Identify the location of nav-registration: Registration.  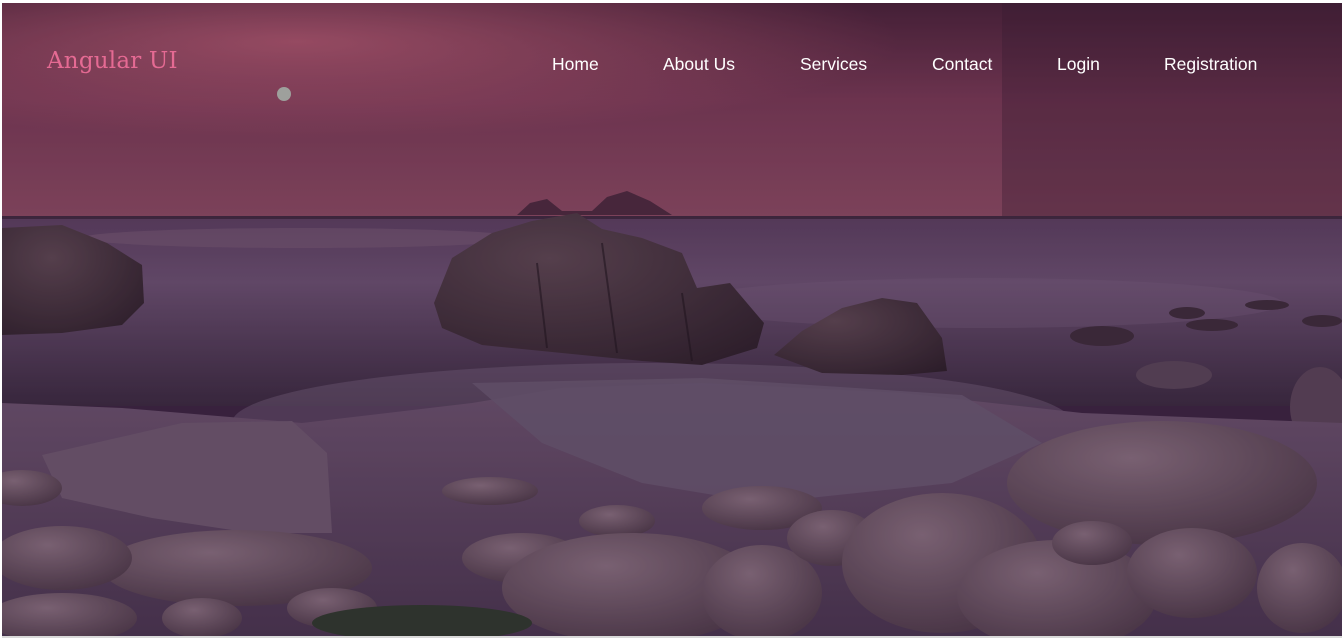
(1210, 64).